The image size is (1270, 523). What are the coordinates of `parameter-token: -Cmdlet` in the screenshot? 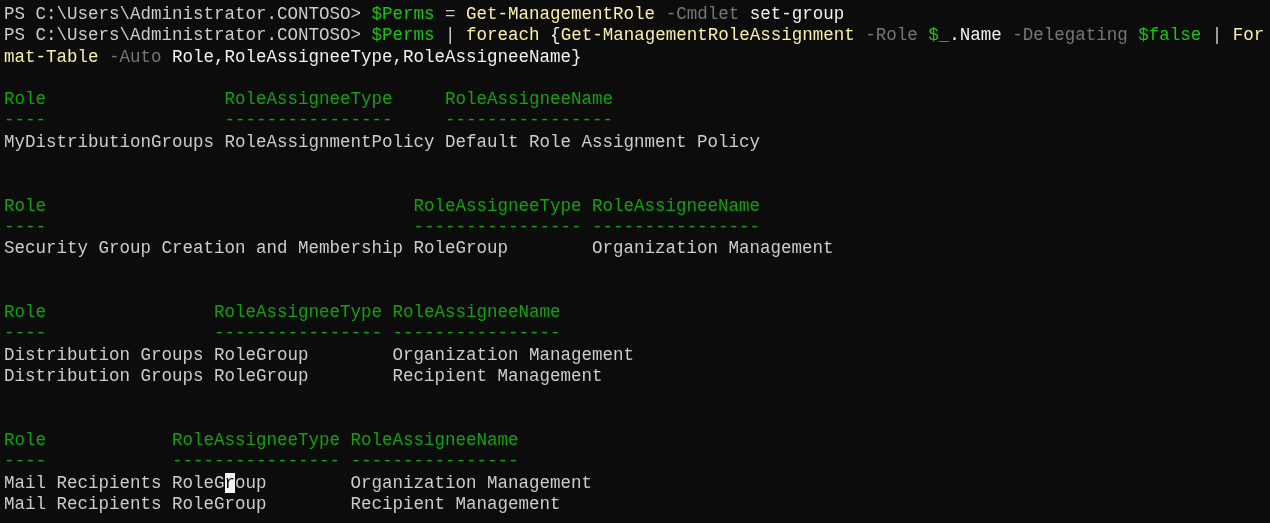 It's located at (702, 14).